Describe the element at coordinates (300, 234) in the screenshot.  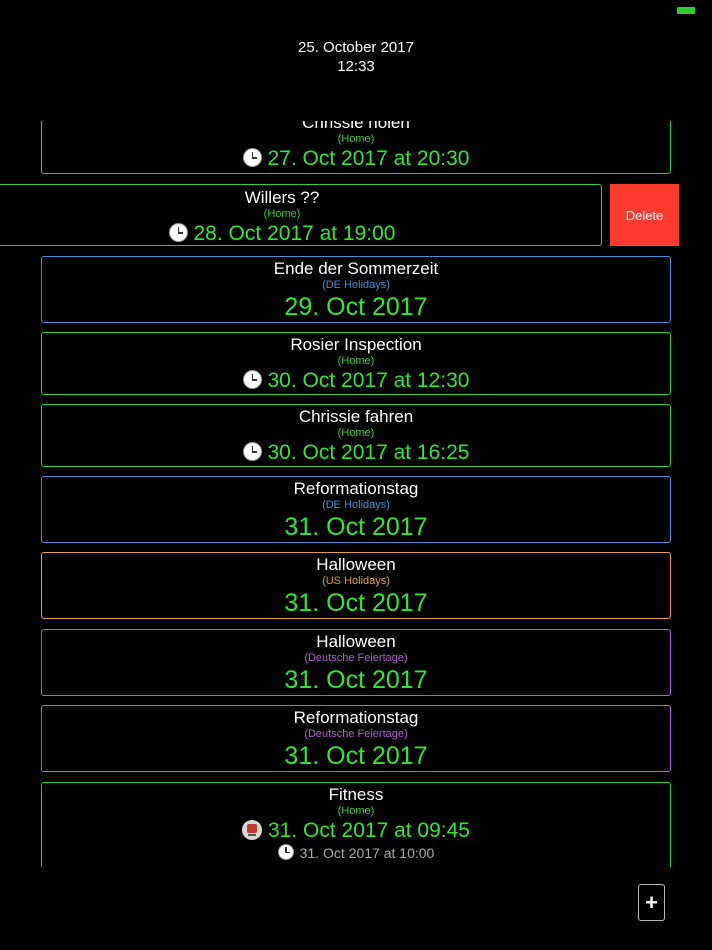
I see `event-datetime: 28. Oct 2017 at 19:00` at that location.